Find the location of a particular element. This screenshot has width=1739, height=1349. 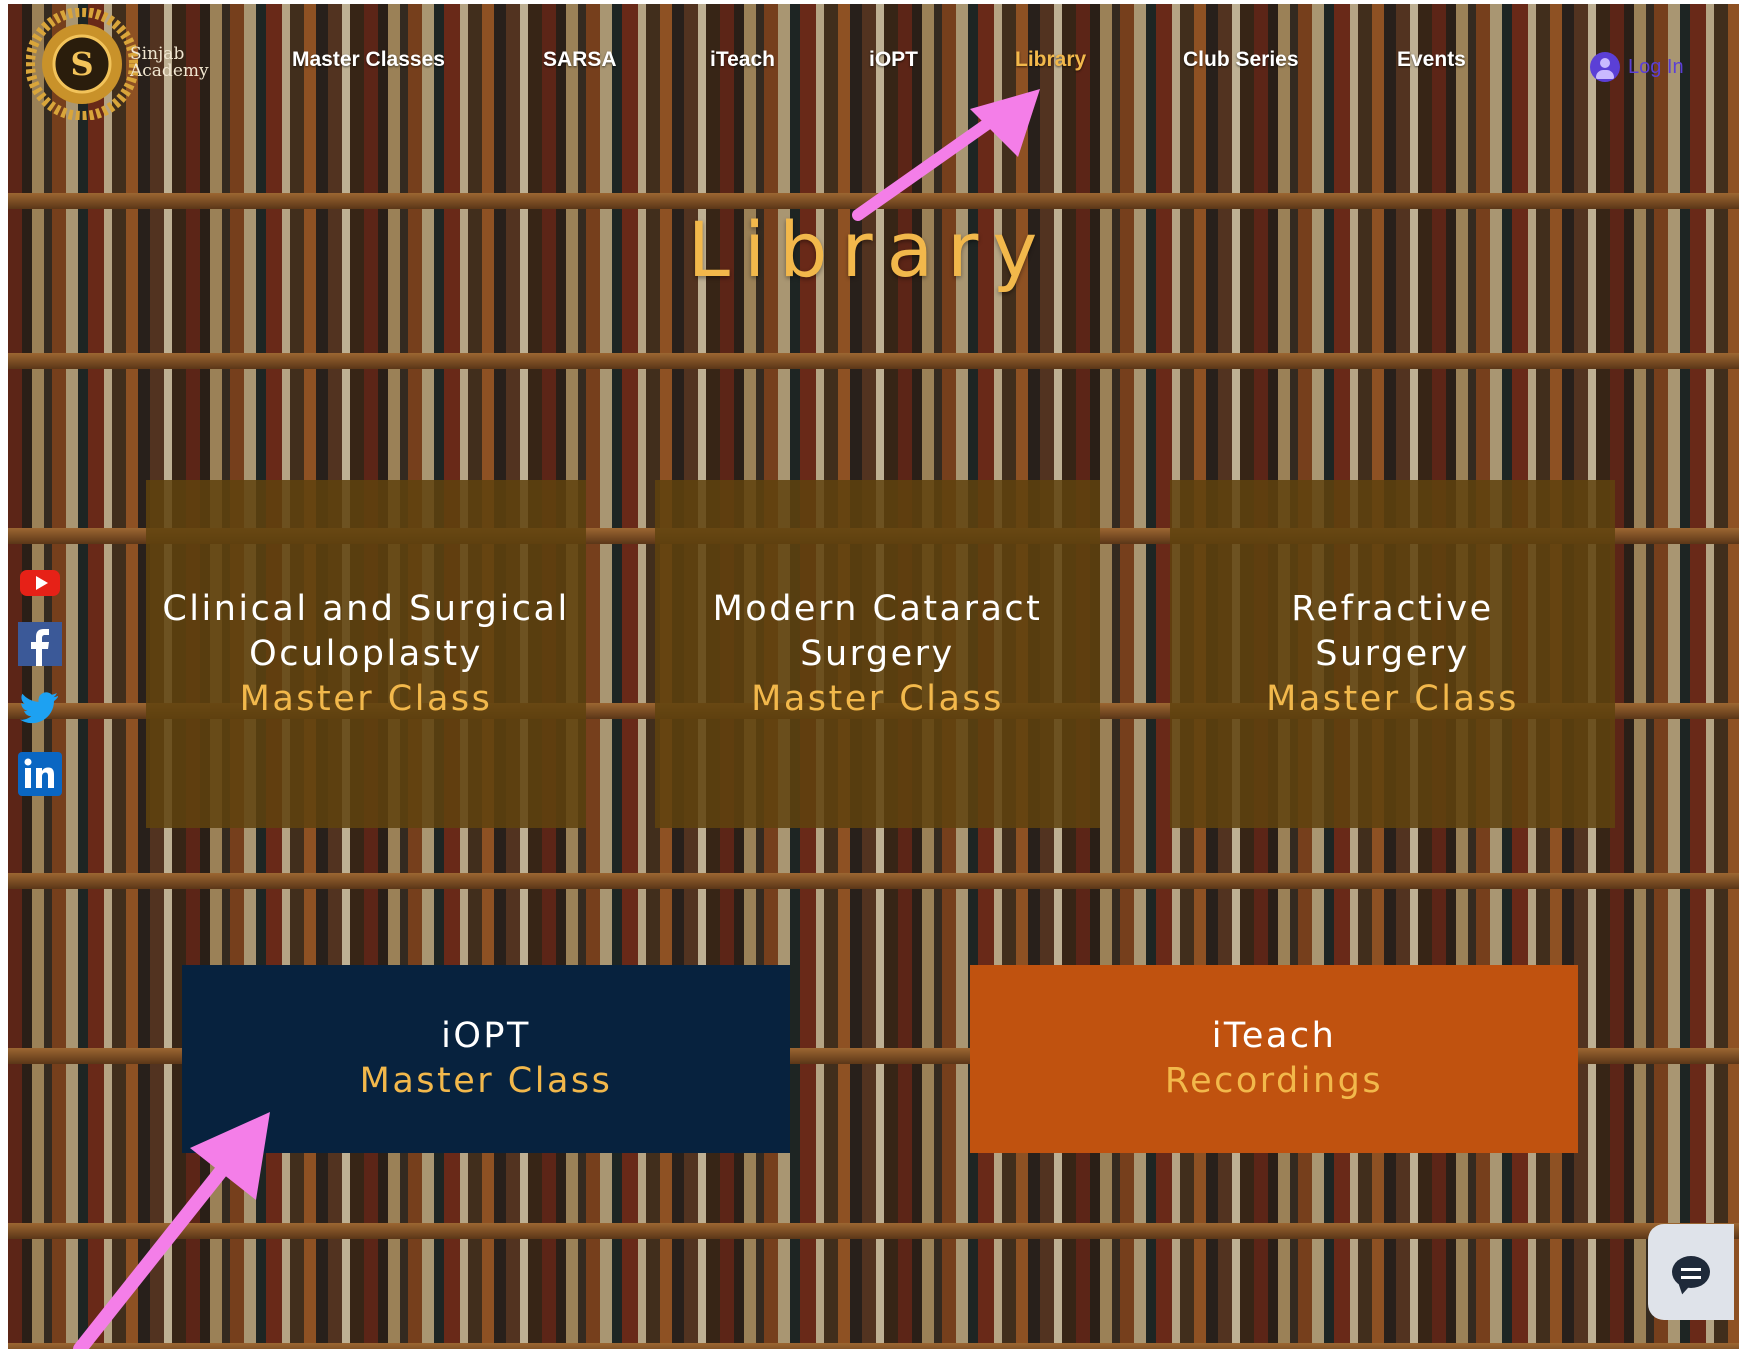

login-label: Log In is located at coordinates (1656, 66).